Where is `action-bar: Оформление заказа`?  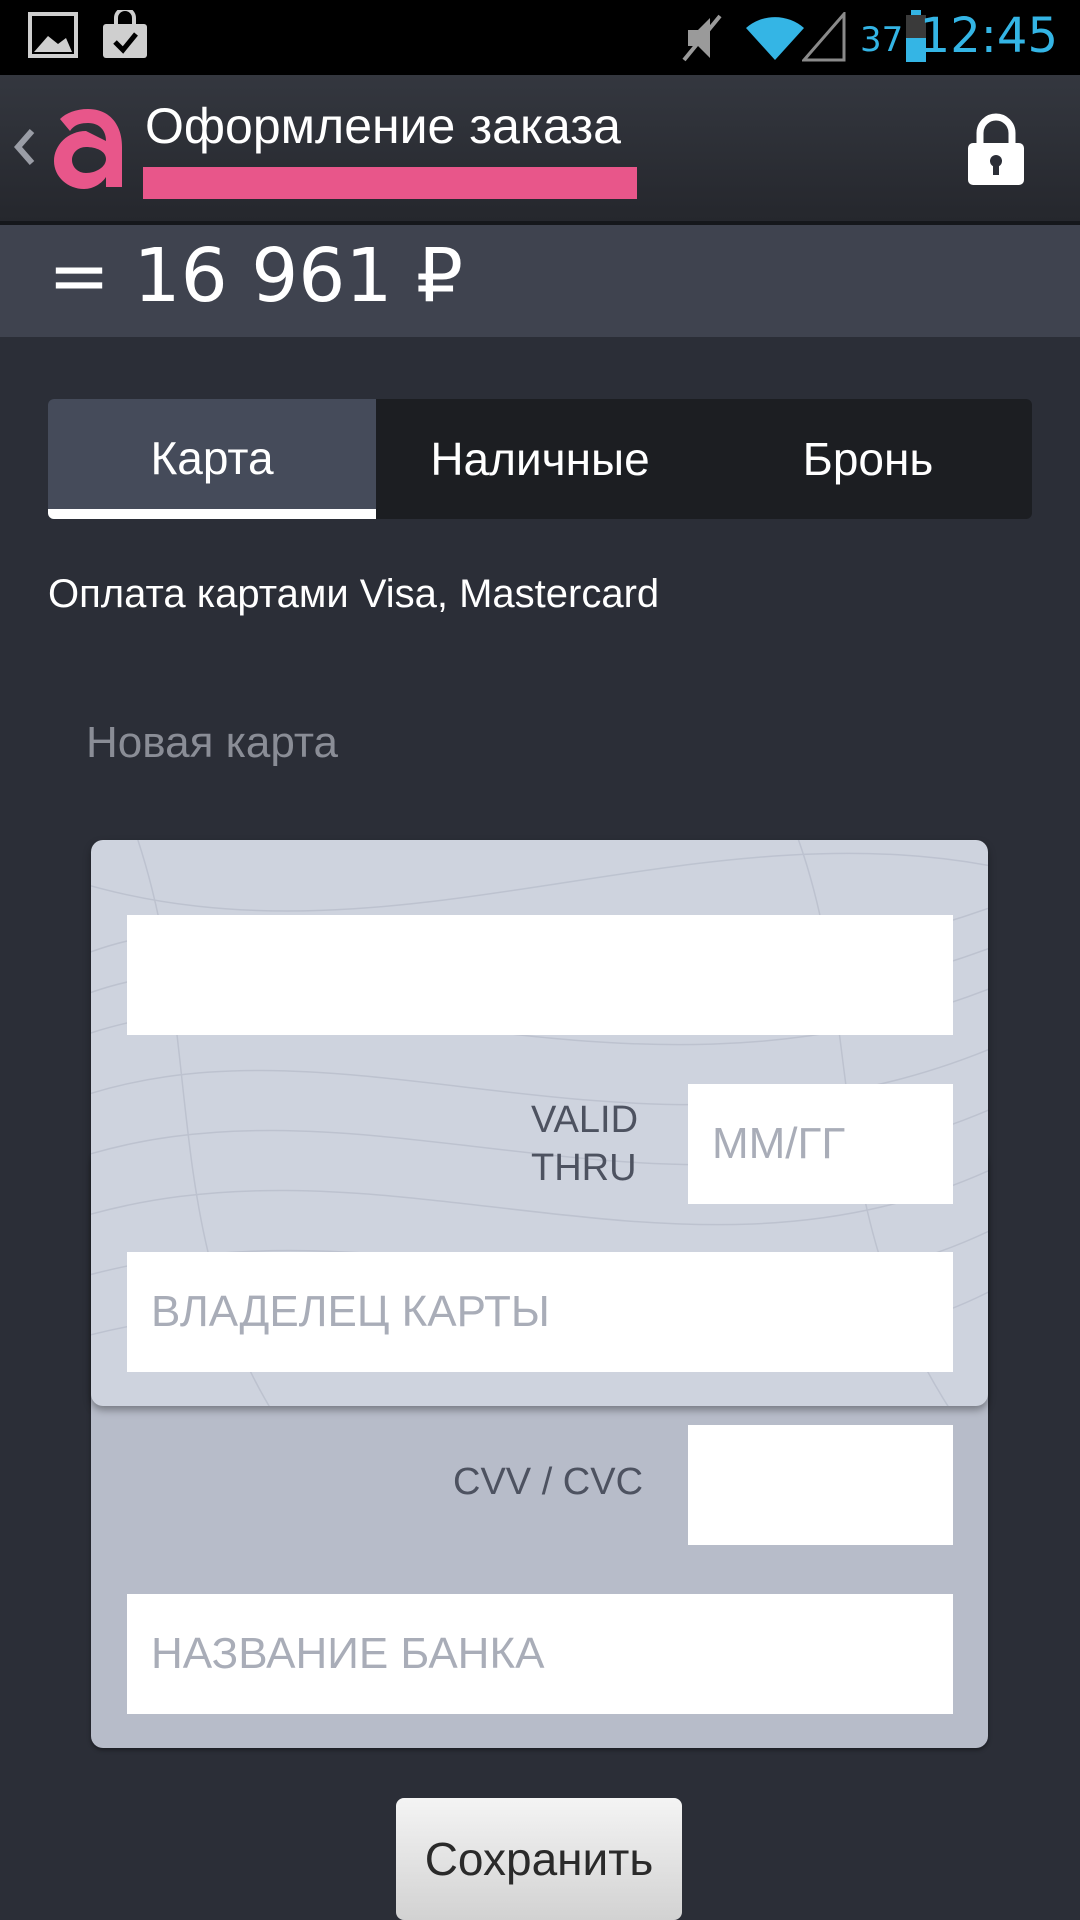
action-bar: Оформление заказа is located at coordinates (540, 150).